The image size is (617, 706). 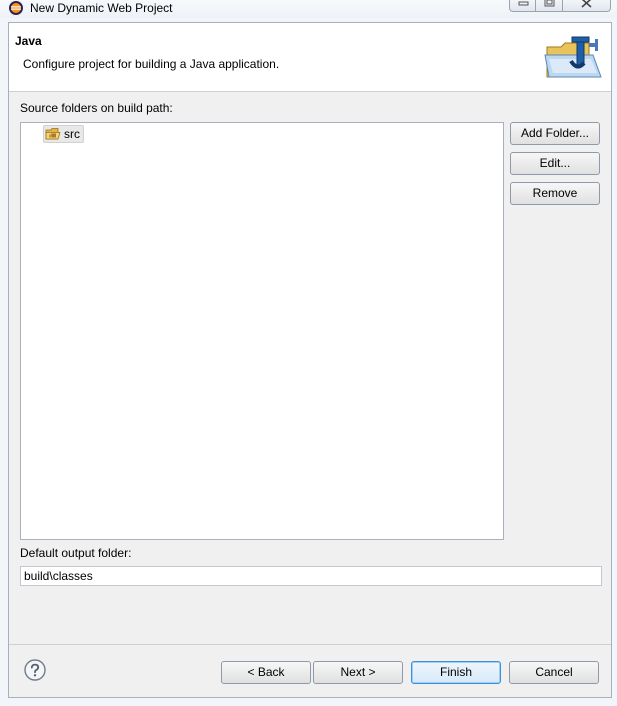 I want to click on help-icon, so click(x=35, y=670).